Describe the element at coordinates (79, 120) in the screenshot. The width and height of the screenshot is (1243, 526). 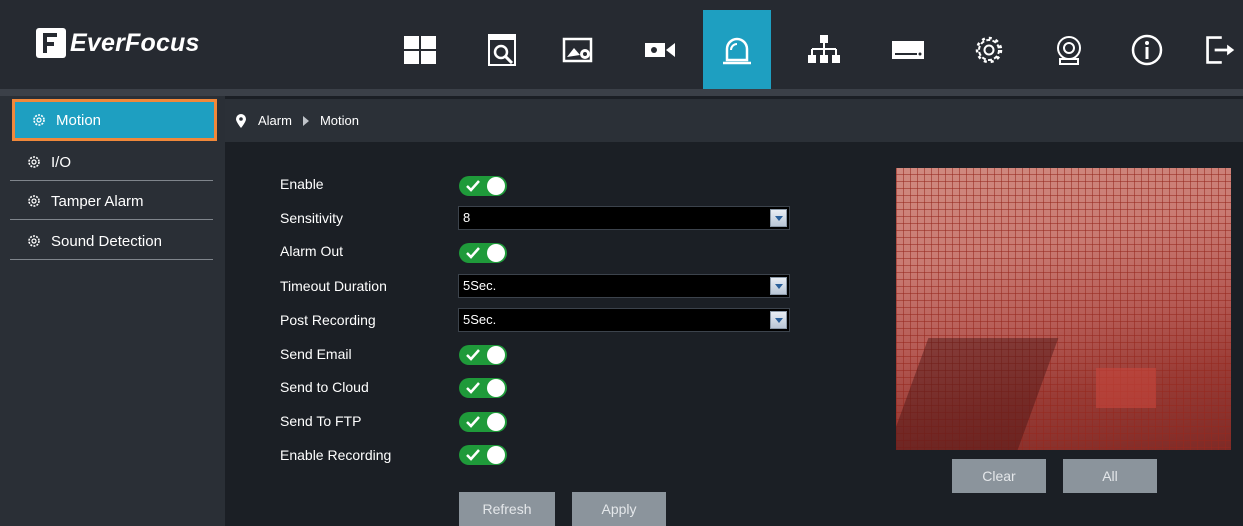
I see `sidebar-item-label: Motion` at that location.